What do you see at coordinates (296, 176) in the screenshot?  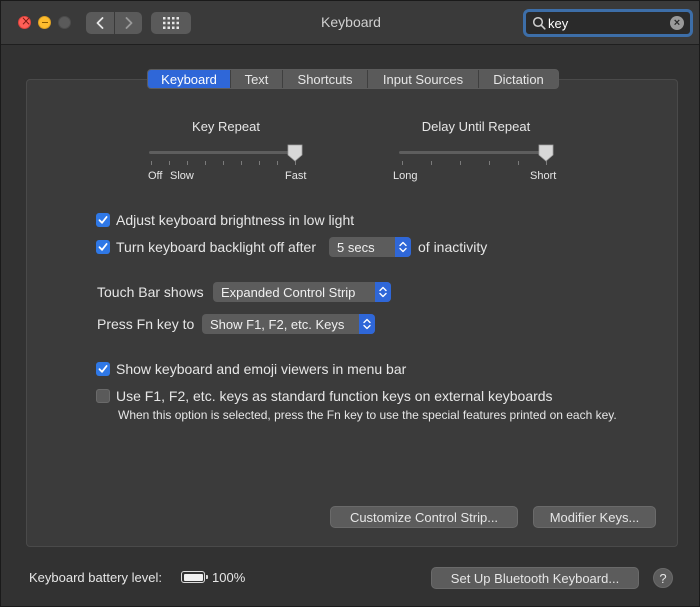 I see `key-repeat-fast-label: Fast` at bounding box center [296, 176].